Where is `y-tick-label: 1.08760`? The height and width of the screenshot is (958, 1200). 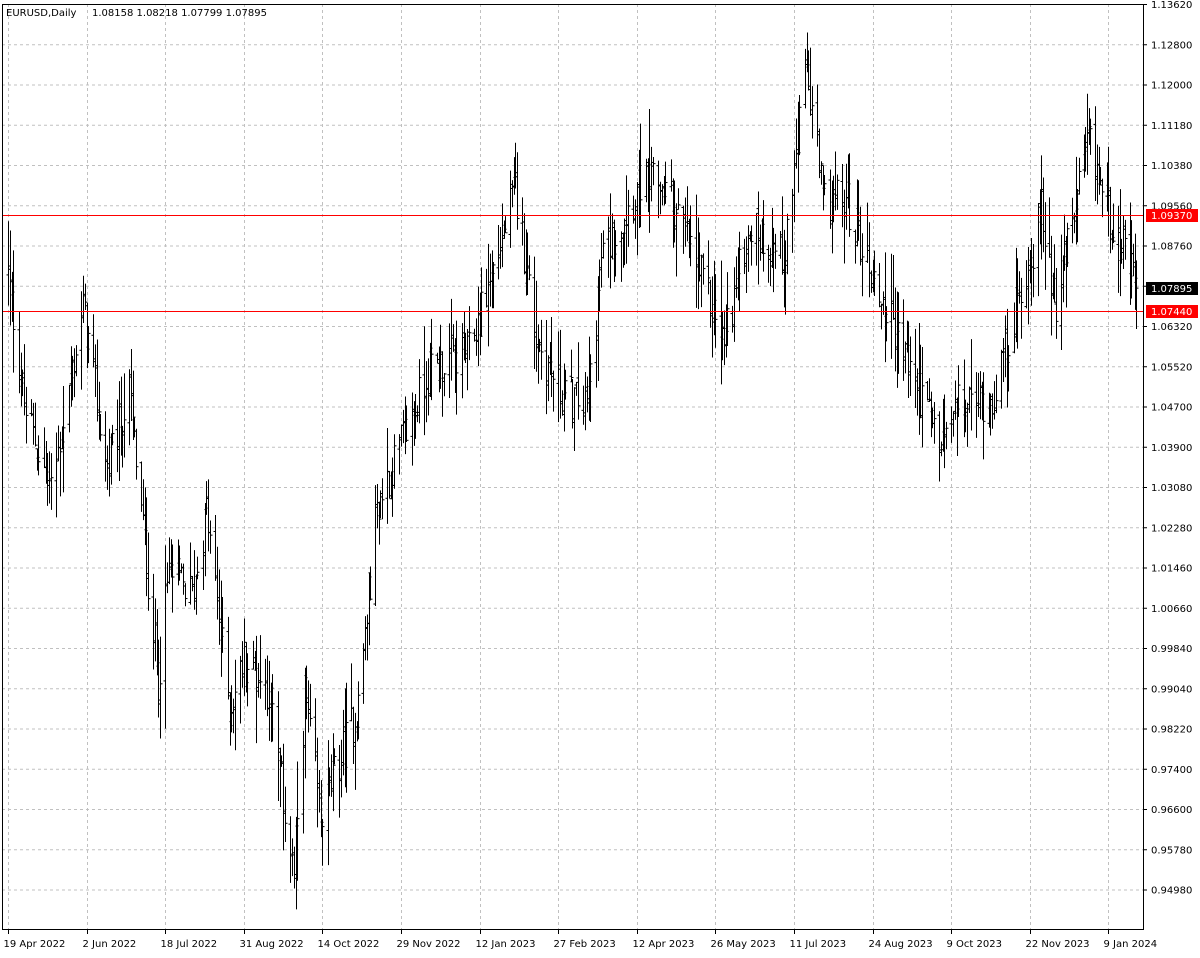
y-tick-label: 1.08760 is located at coordinates (1171, 247).